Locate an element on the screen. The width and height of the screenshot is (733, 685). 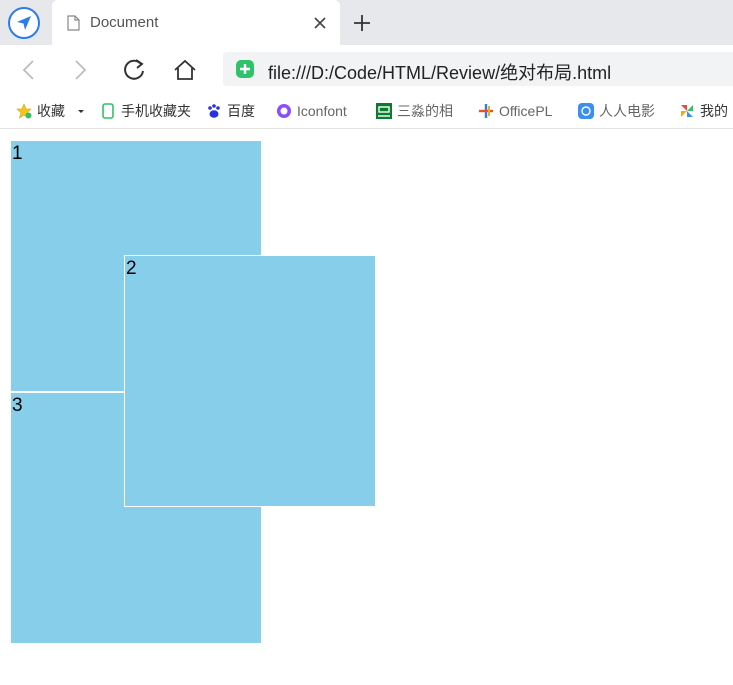
phone-icon is located at coordinates (108, 111).